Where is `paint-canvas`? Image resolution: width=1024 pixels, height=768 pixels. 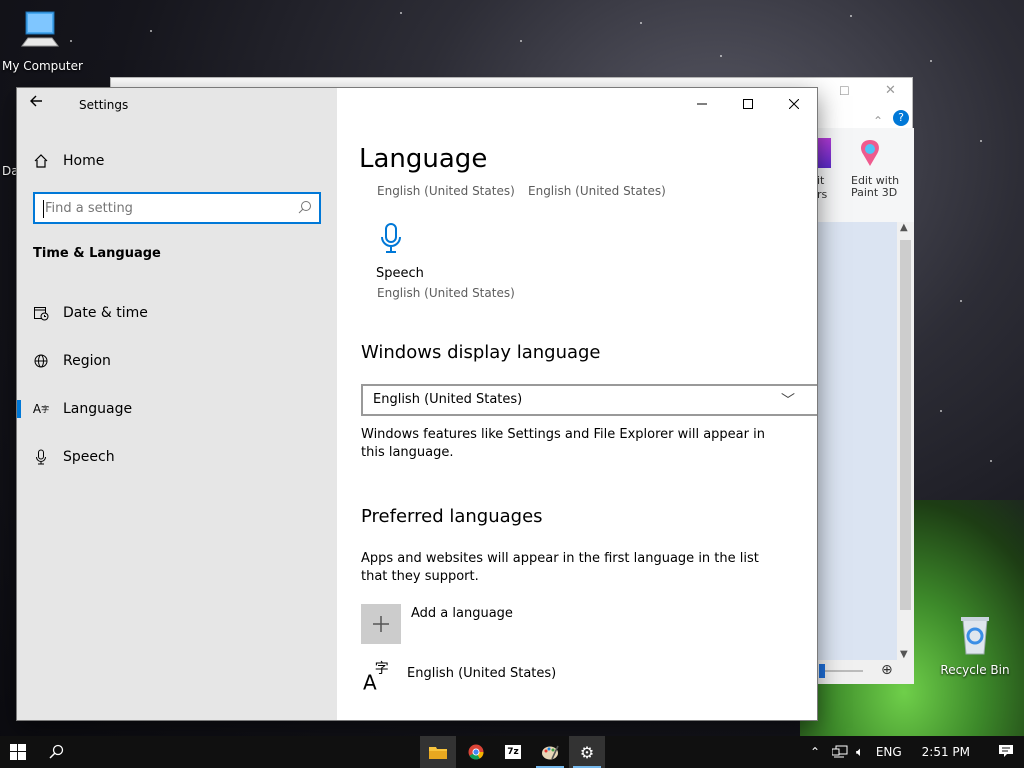 paint-canvas is located at coordinates (857, 441).